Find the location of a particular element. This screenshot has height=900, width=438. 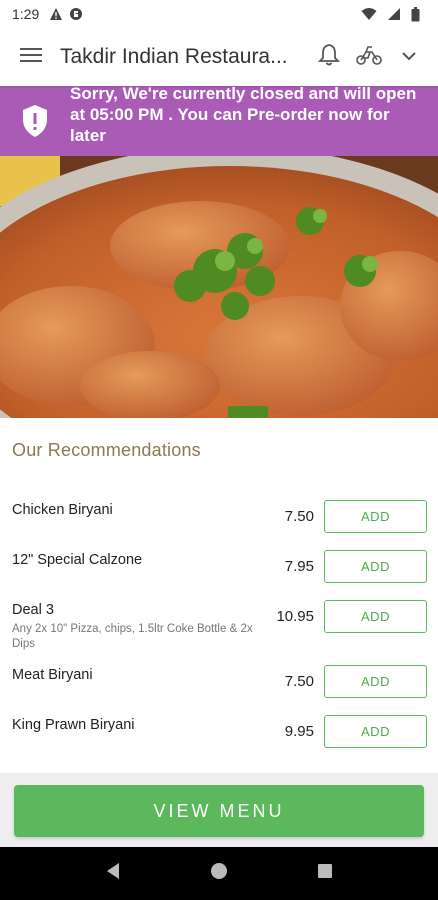

bell-icon is located at coordinates (329, 57).